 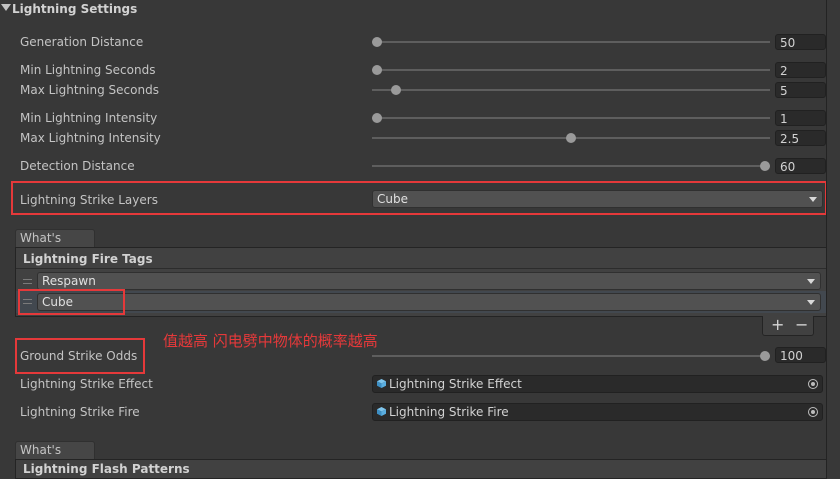 What do you see at coordinates (826, 236) in the screenshot?
I see `scrollbar-divider` at bounding box center [826, 236].